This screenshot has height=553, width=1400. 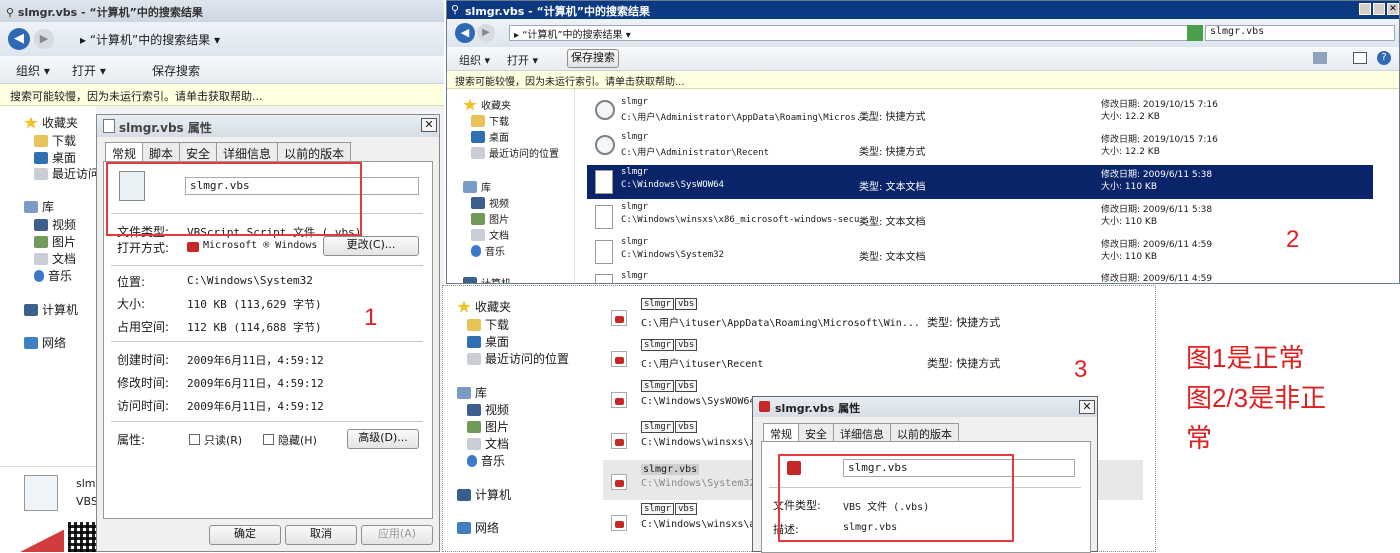 What do you see at coordinates (397, 535) in the screenshot?
I see `apply-button: 应用(A)` at bounding box center [397, 535].